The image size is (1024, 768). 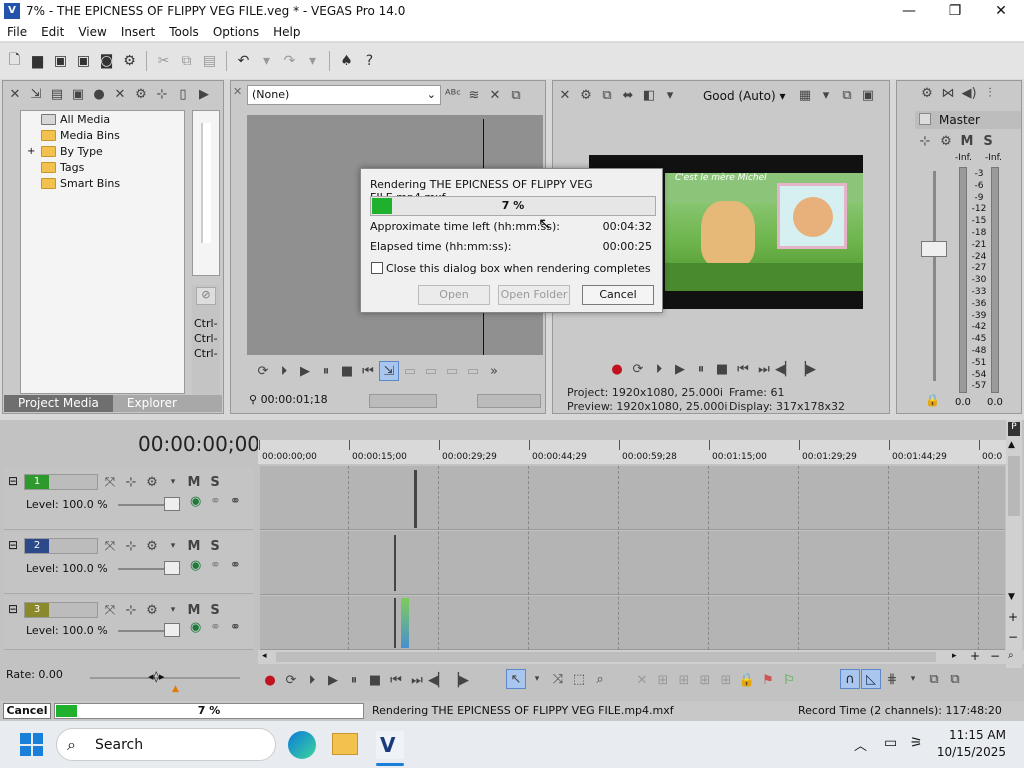 What do you see at coordinates (473, 371) in the screenshot?
I see `trim-icon-d: ▭` at bounding box center [473, 371].